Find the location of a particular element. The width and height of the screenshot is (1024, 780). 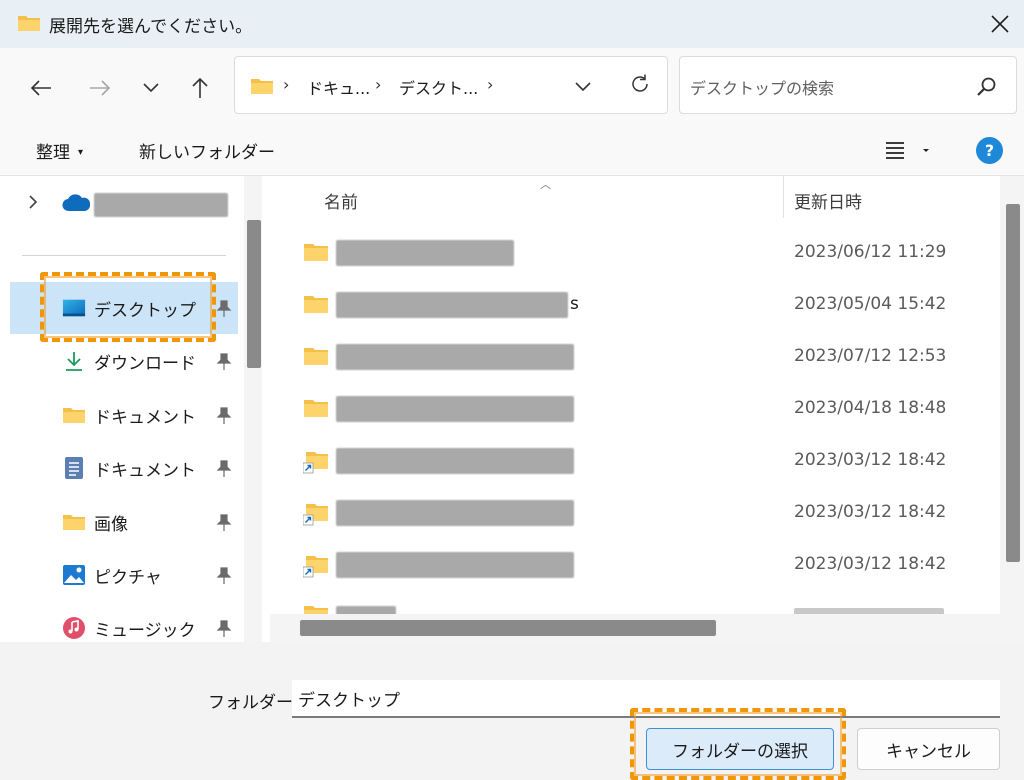

nav-item-label: 画像 is located at coordinates (111, 522).